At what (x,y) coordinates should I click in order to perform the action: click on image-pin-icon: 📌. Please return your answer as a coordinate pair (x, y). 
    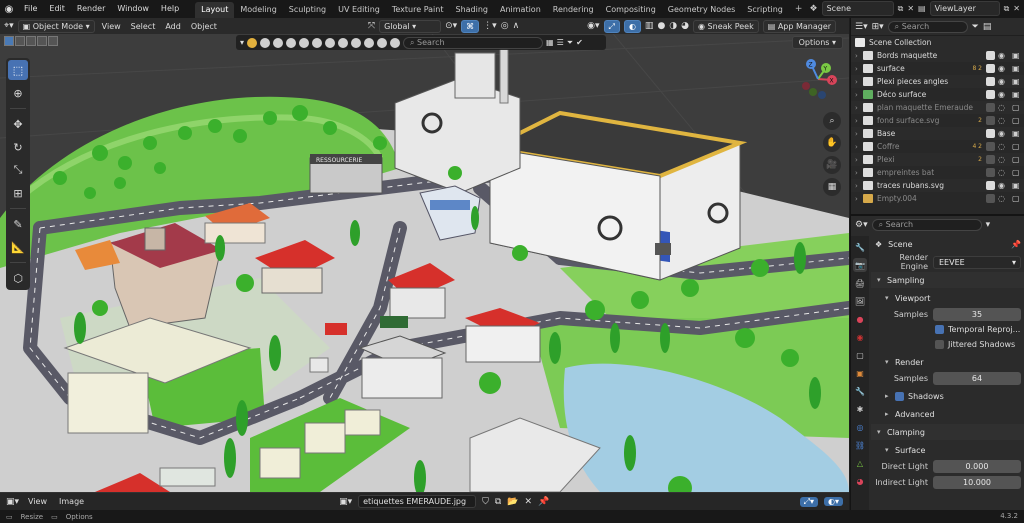
    Looking at the image, I should click on (543, 502).